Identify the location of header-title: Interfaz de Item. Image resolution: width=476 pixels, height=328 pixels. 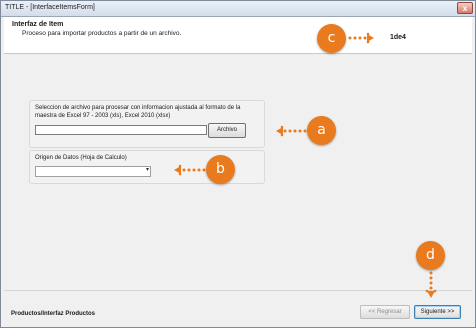
(38, 24).